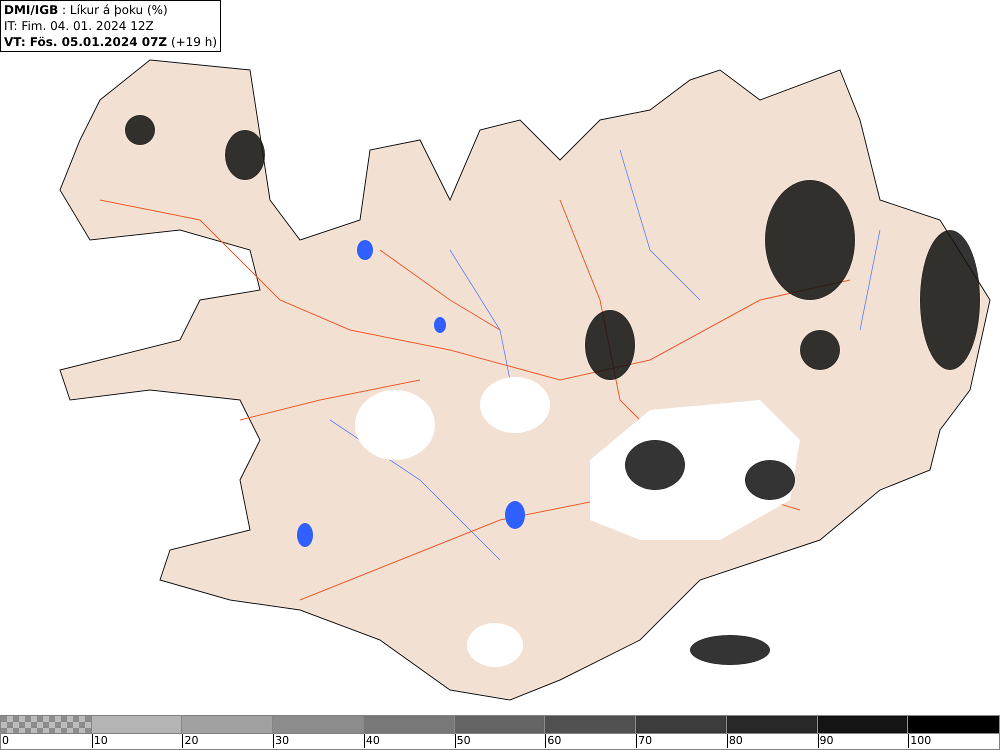 The image size is (1000, 750). I want to click on colorbar-label: 50, so click(463, 740).